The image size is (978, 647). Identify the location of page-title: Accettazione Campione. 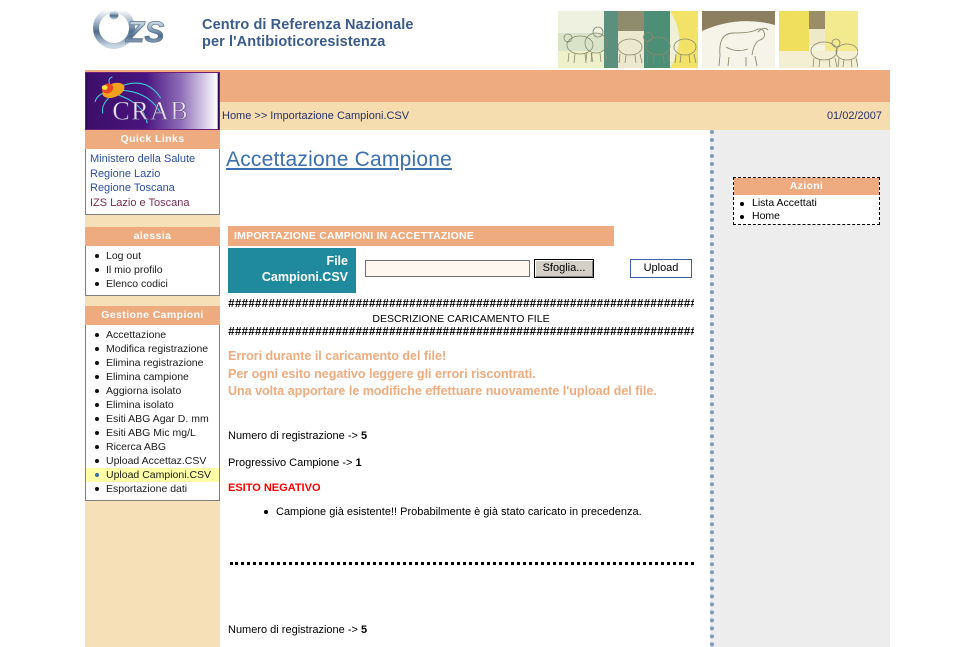
(339, 159).